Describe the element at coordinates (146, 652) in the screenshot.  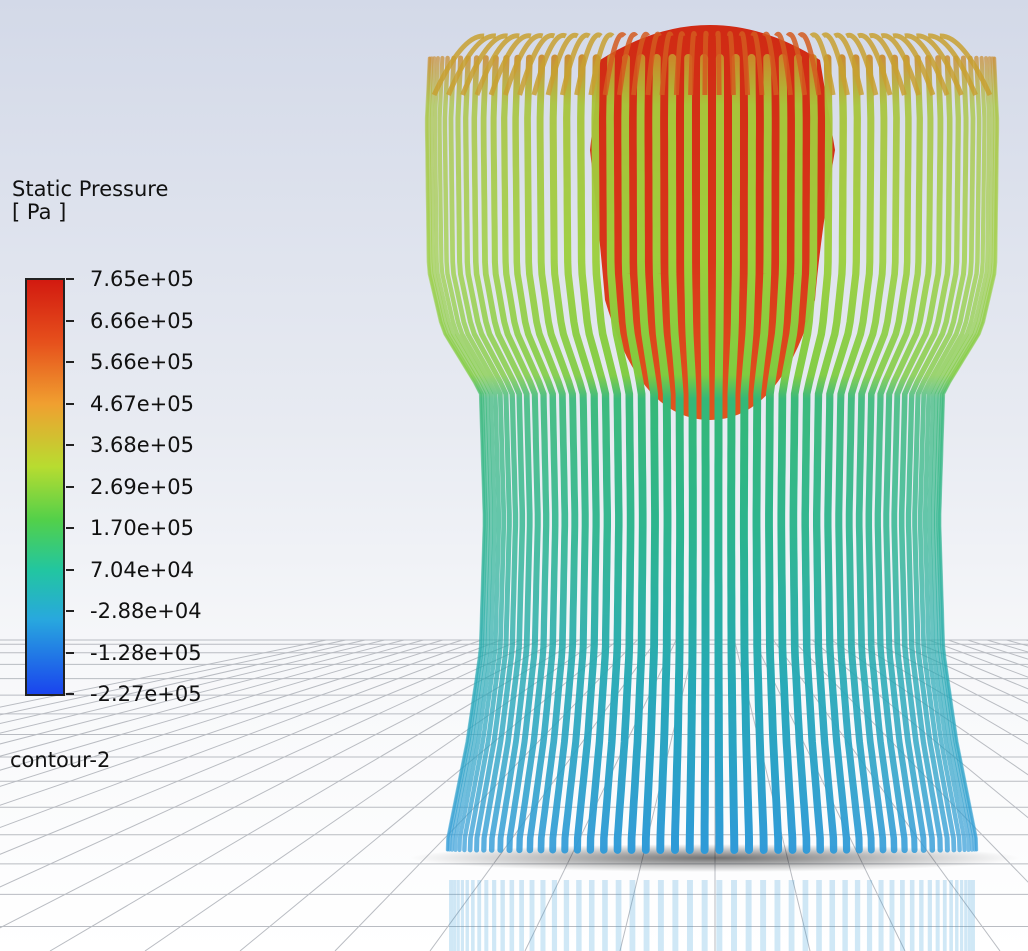
I see `legend-tick-label: -1.28e+05` at that location.